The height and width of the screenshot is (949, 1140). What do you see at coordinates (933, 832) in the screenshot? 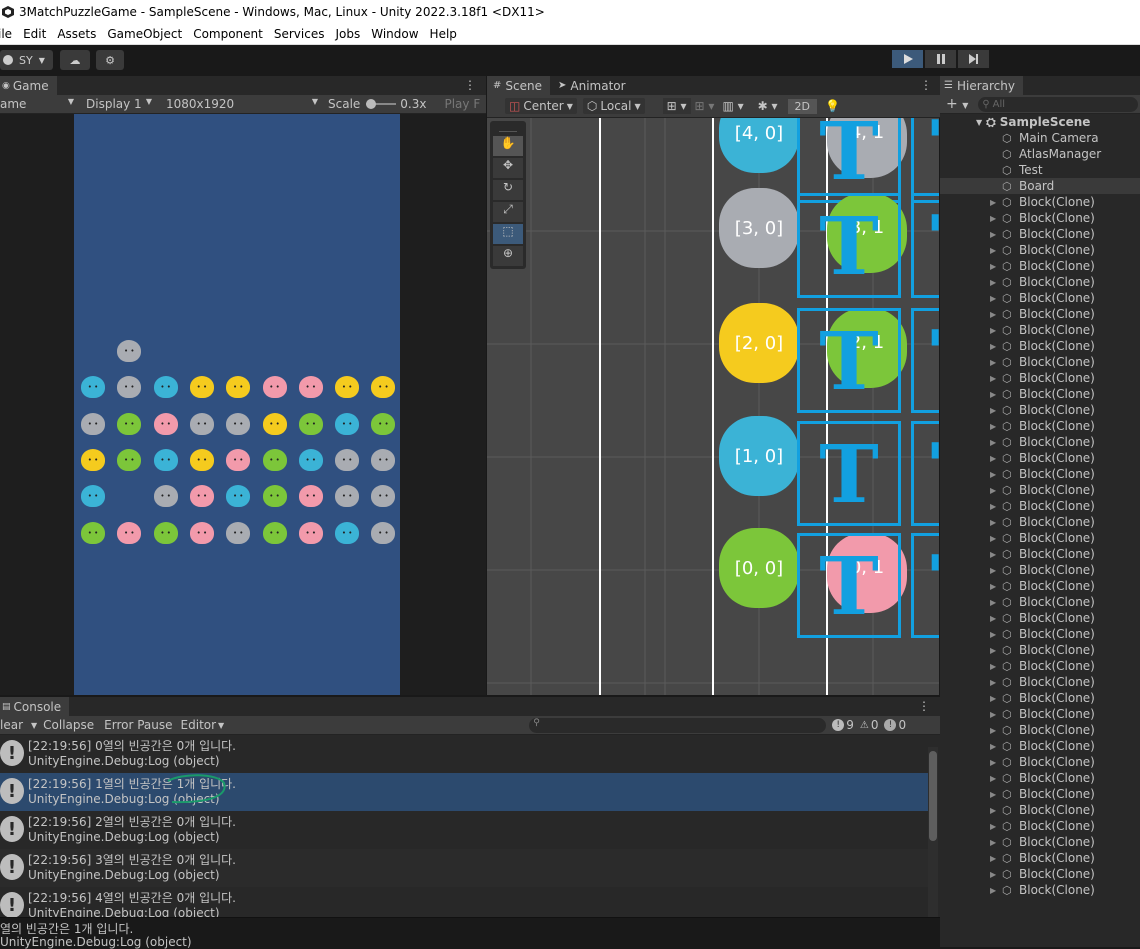
I see `console-scrollbar` at bounding box center [933, 832].